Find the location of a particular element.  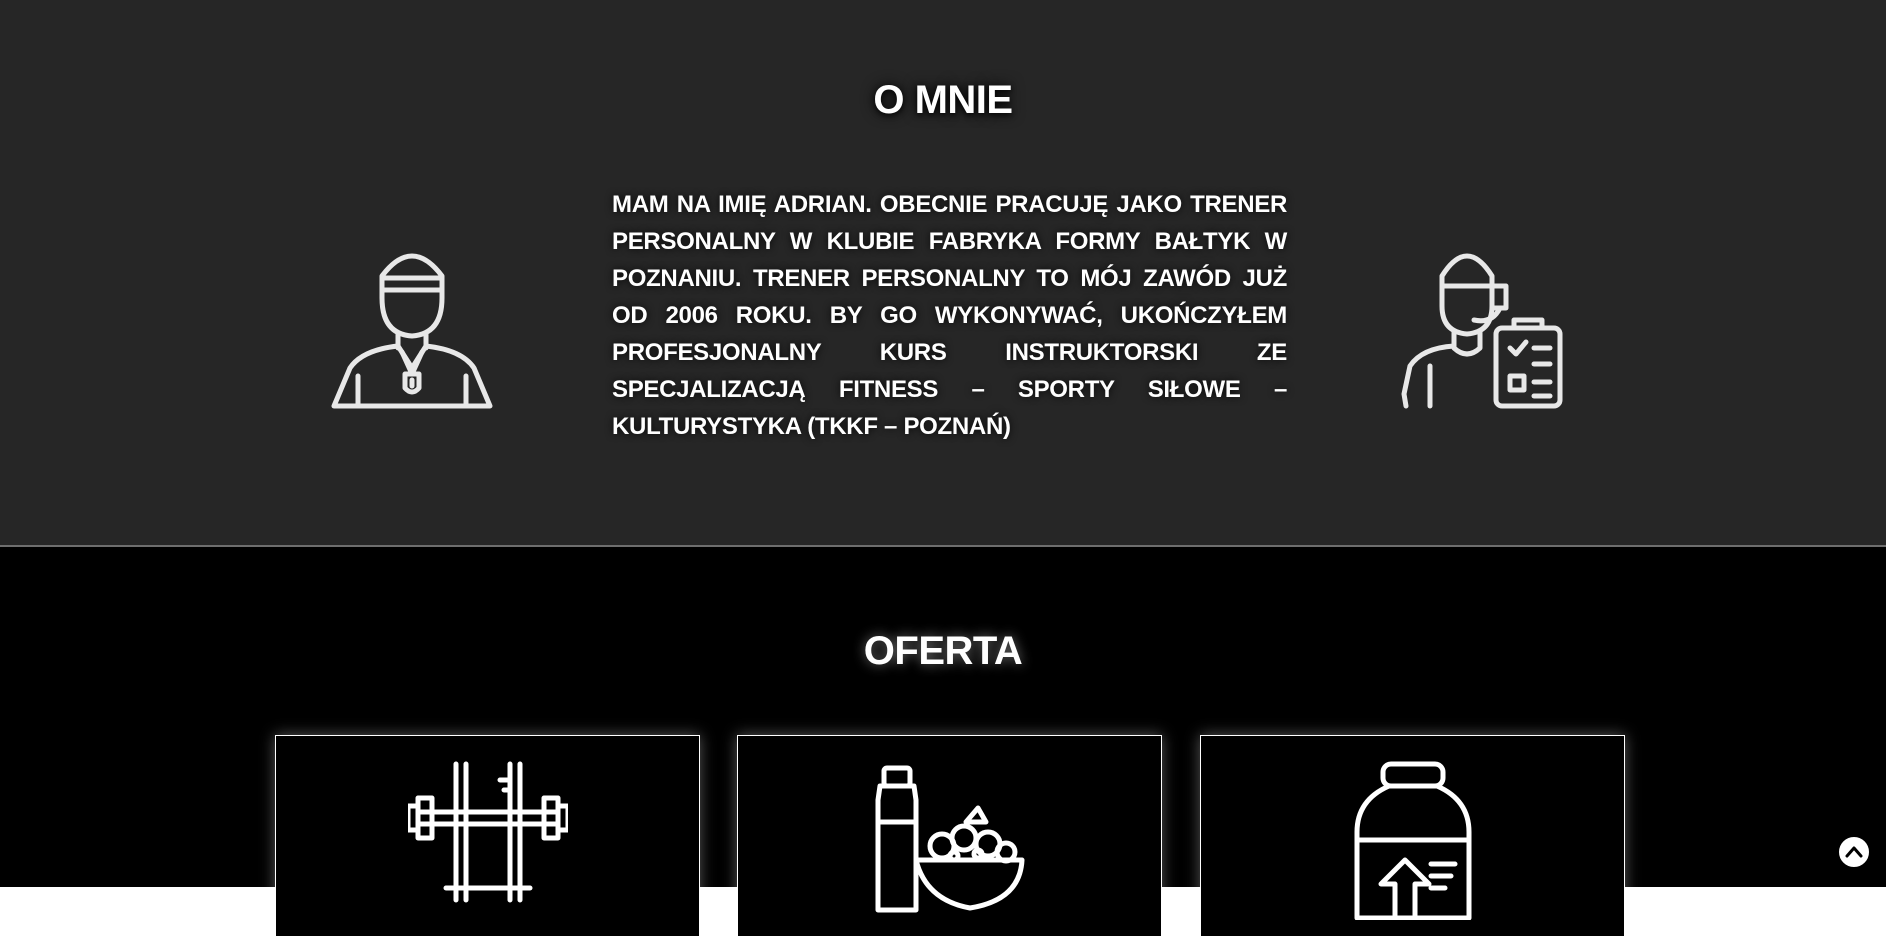

supplement-jar-icon is located at coordinates (1412, 840).